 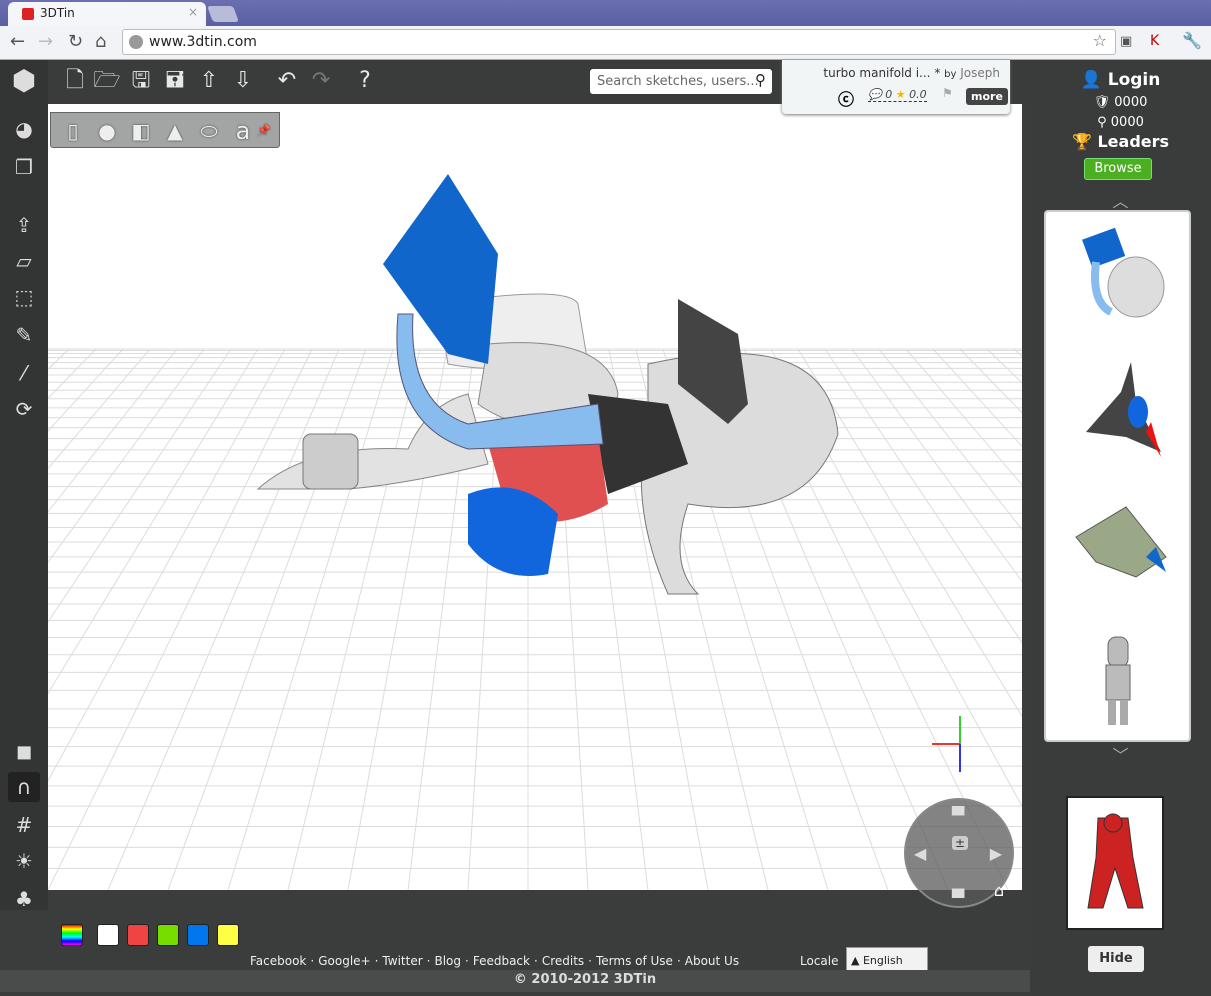 What do you see at coordinates (365, 81) in the screenshot?
I see `help-book-icon: ?` at bounding box center [365, 81].